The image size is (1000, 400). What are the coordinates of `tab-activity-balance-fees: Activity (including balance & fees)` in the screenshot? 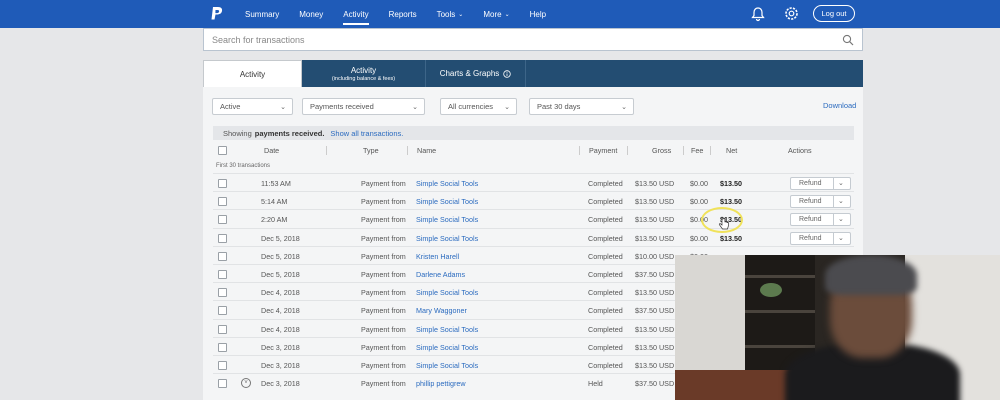 It's located at (364, 73).